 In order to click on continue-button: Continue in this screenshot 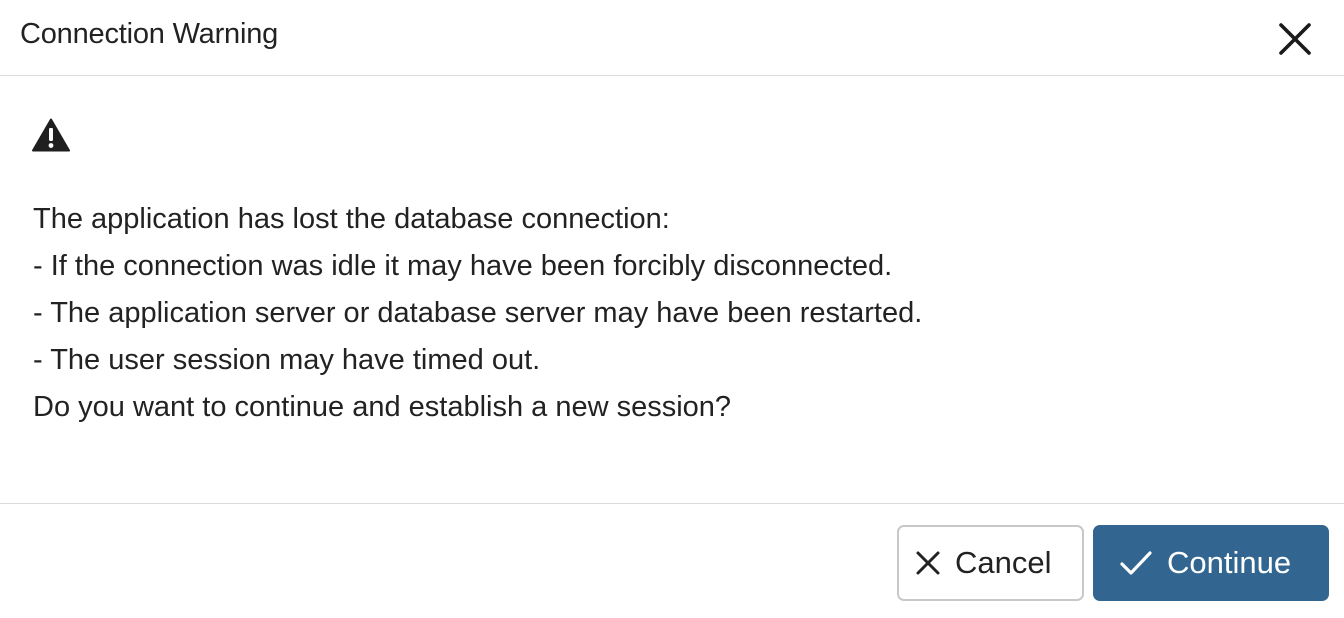, I will do `click(1211, 563)`.